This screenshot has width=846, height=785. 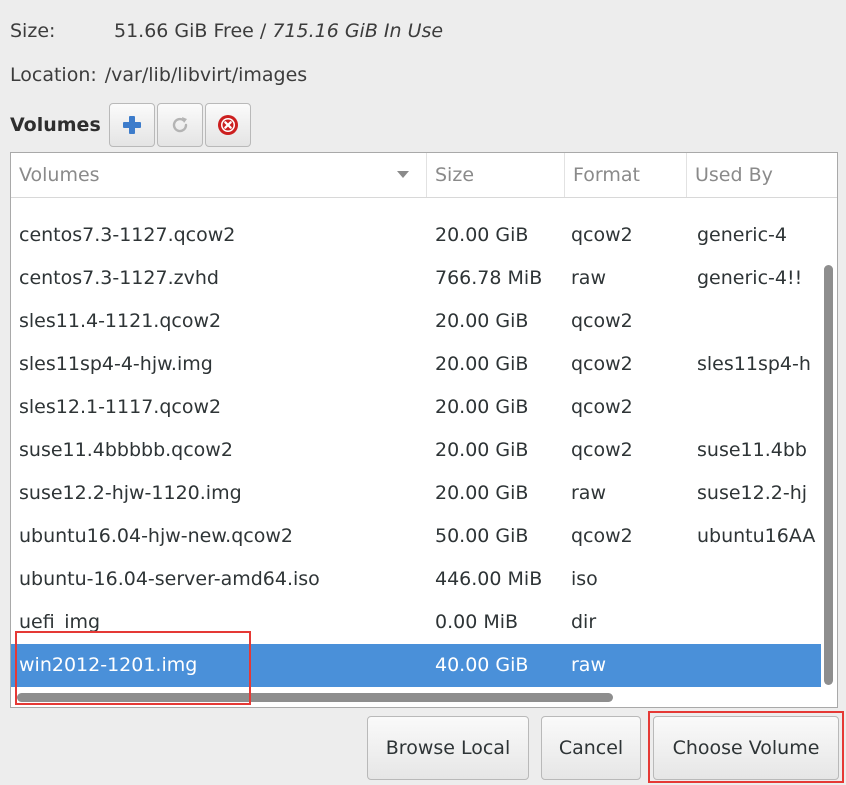 What do you see at coordinates (591, 748) in the screenshot?
I see `cancel-button: Cancel` at bounding box center [591, 748].